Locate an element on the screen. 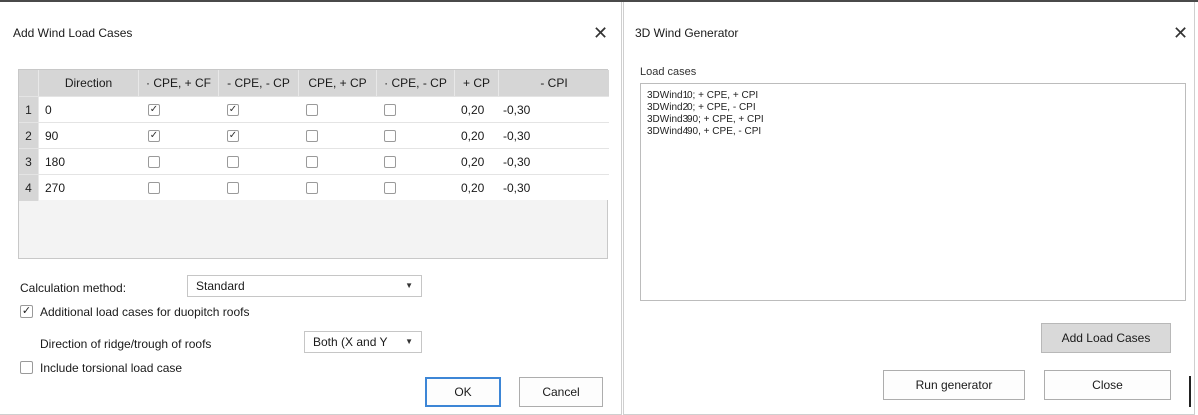  list-item: 3DWind10; + CPE, + CPI is located at coordinates (702, 95).